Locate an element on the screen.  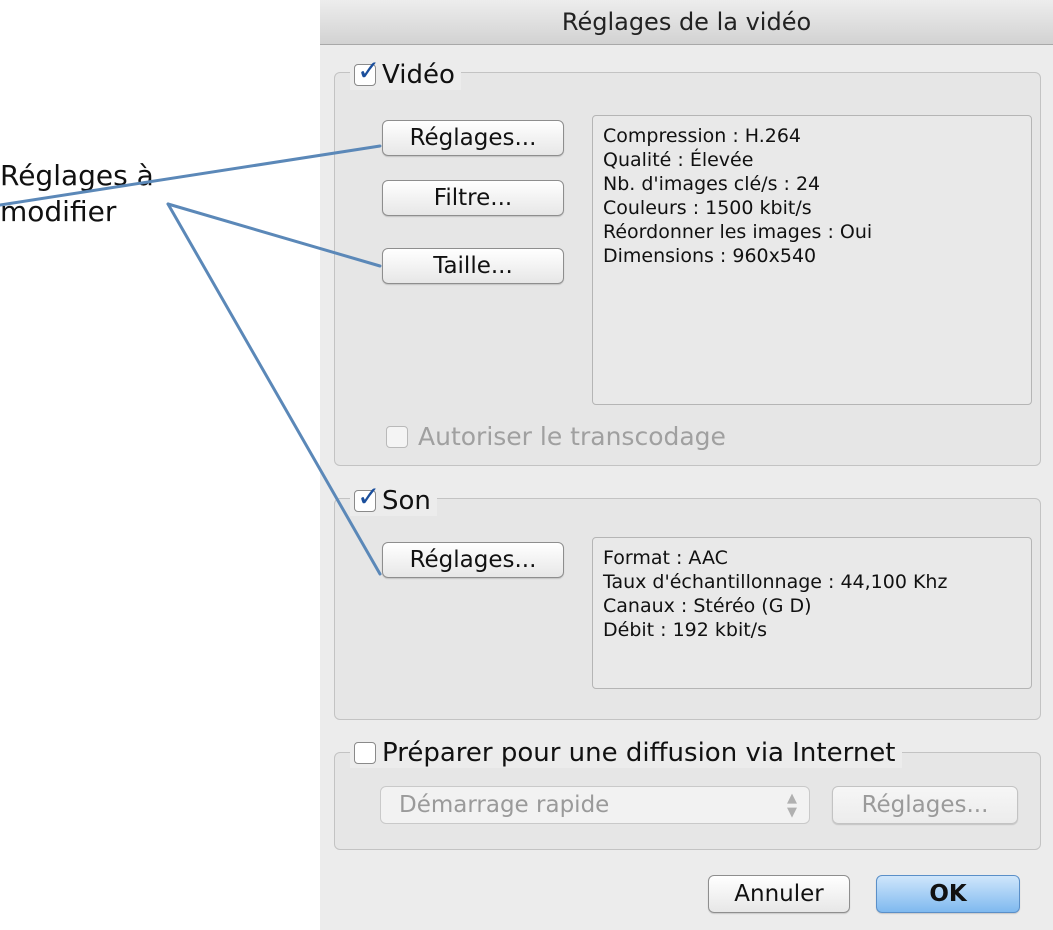
ok-button: OK is located at coordinates (948, 894).